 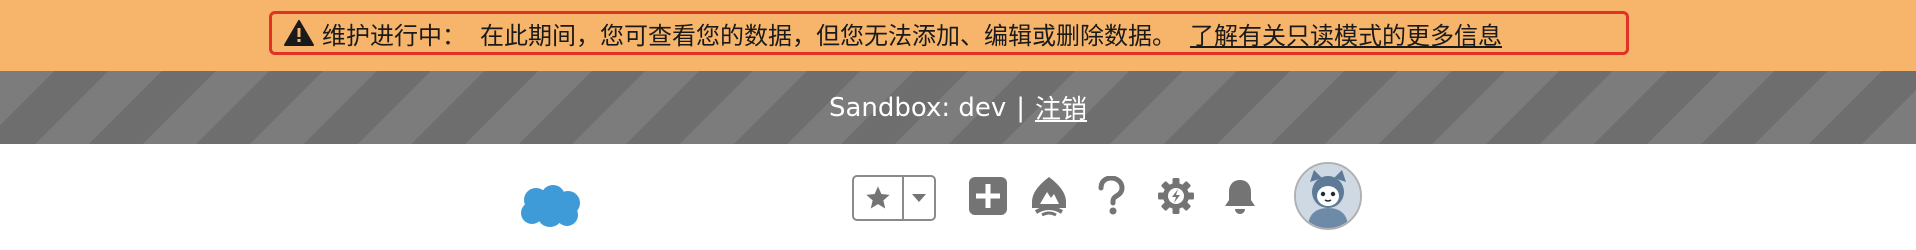 I want to click on setup-button, so click(x=1176, y=196).